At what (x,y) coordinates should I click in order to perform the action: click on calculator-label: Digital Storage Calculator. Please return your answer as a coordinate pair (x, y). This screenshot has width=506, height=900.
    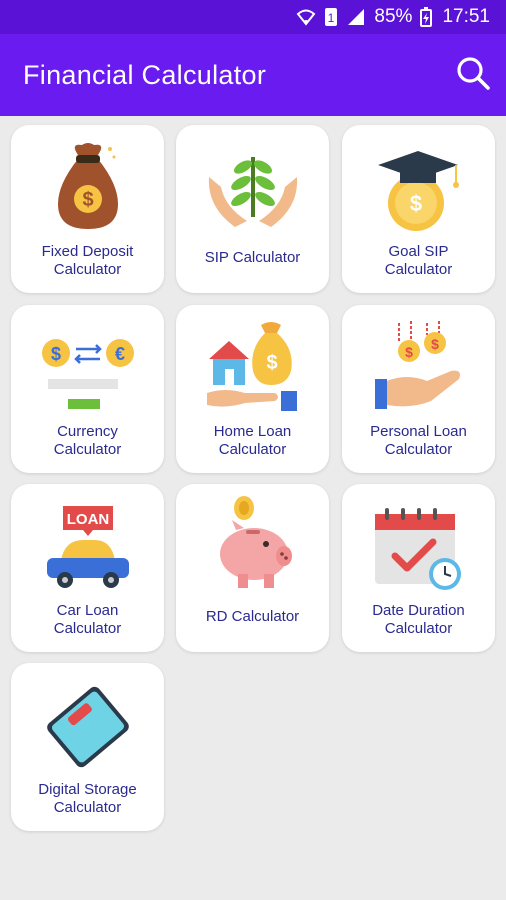
    Looking at the image, I should click on (87, 798).